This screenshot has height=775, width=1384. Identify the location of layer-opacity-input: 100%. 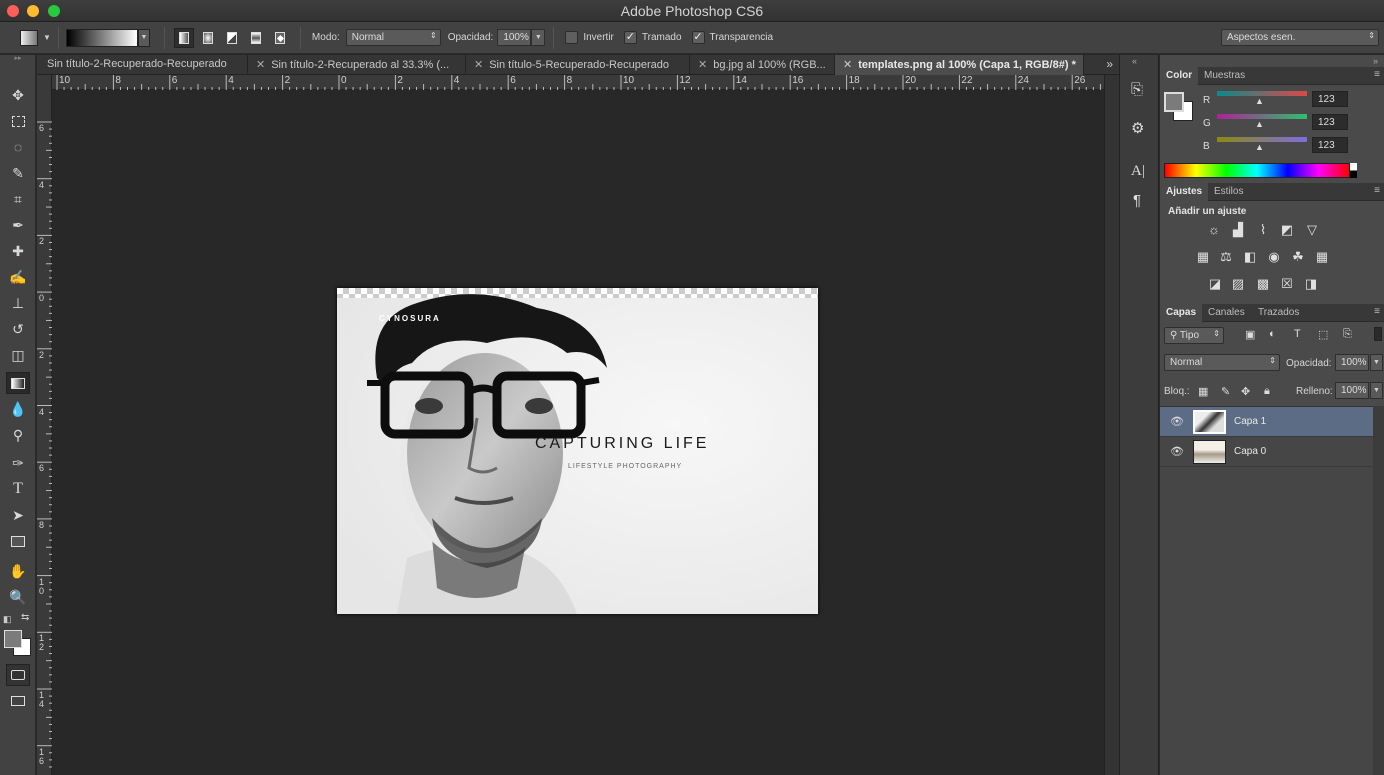
(1352, 362).